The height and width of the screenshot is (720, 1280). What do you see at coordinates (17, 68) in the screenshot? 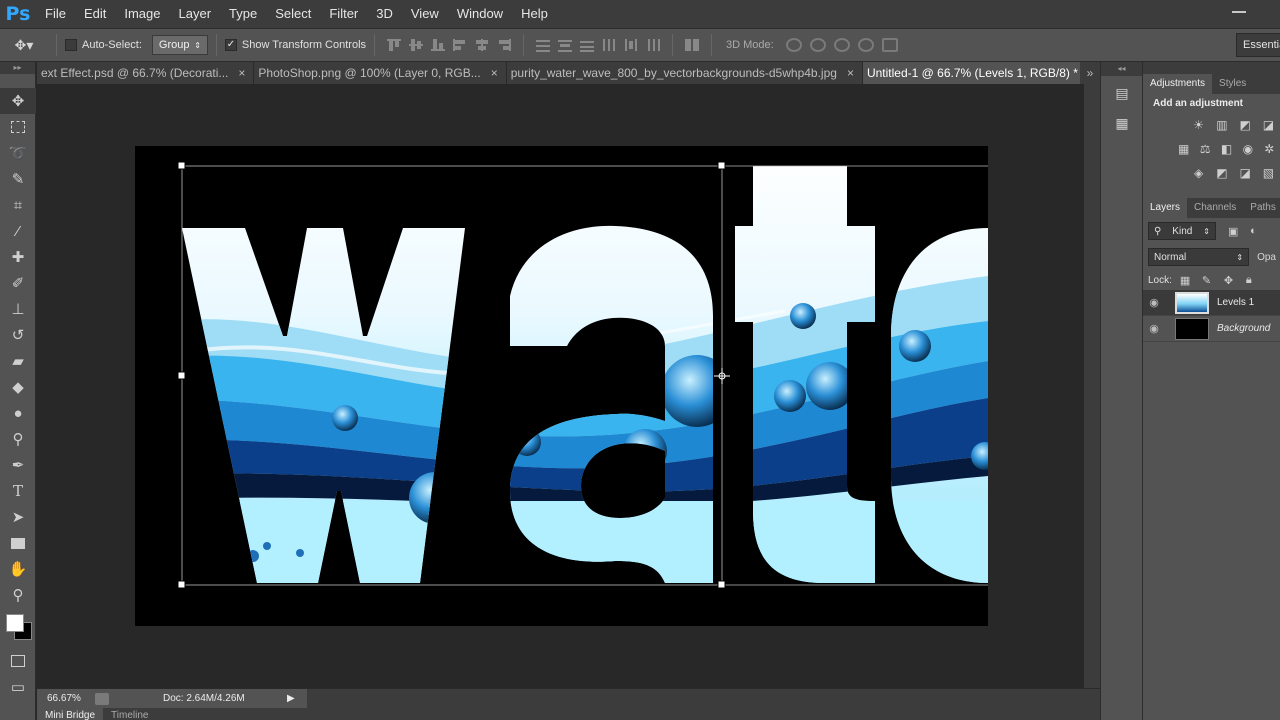
I see `collapse-icon: ▸▸` at bounding box center [17, 68].